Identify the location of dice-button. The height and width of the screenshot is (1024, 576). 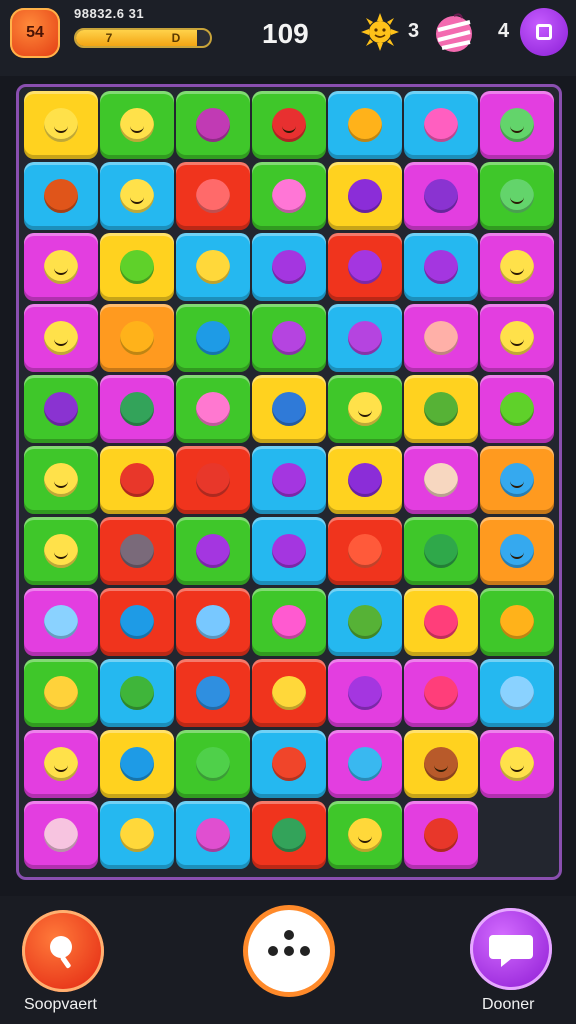
(289, 951).